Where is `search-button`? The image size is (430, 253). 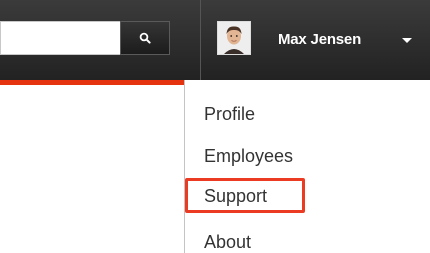 search-button is located at coordinates (145, 38).